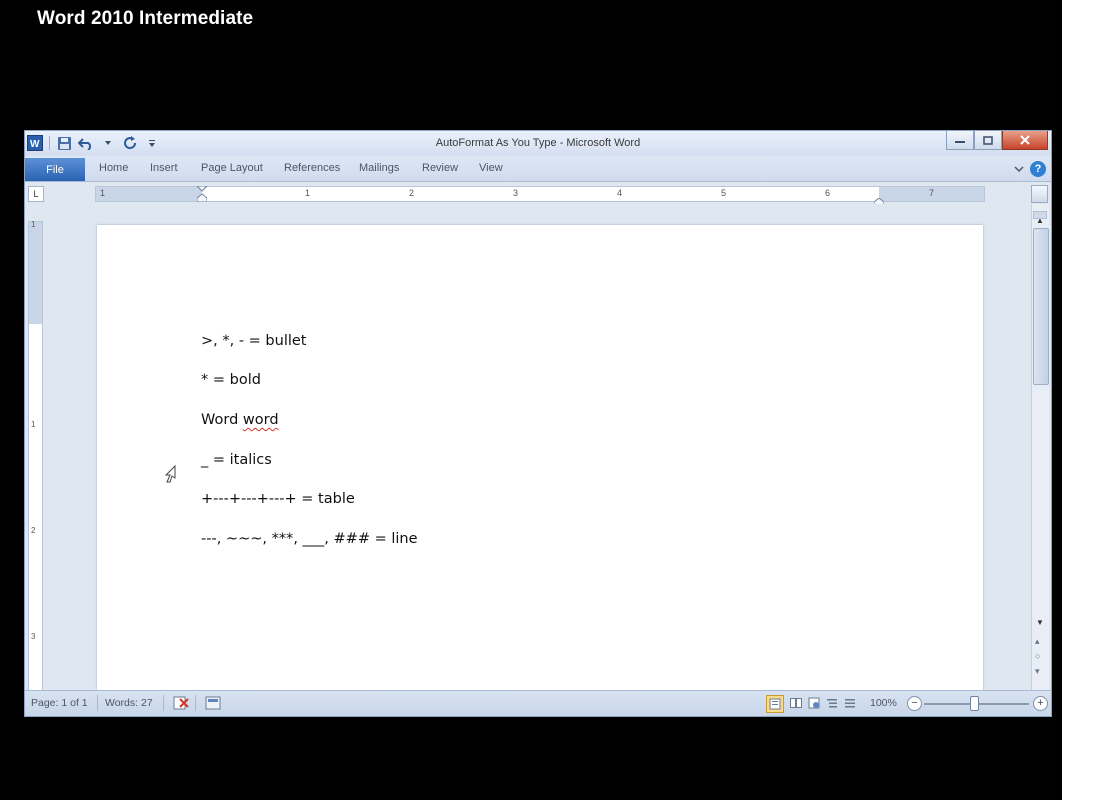  I want to click on tab-page-layout: Page Layout, so click(232, 168).